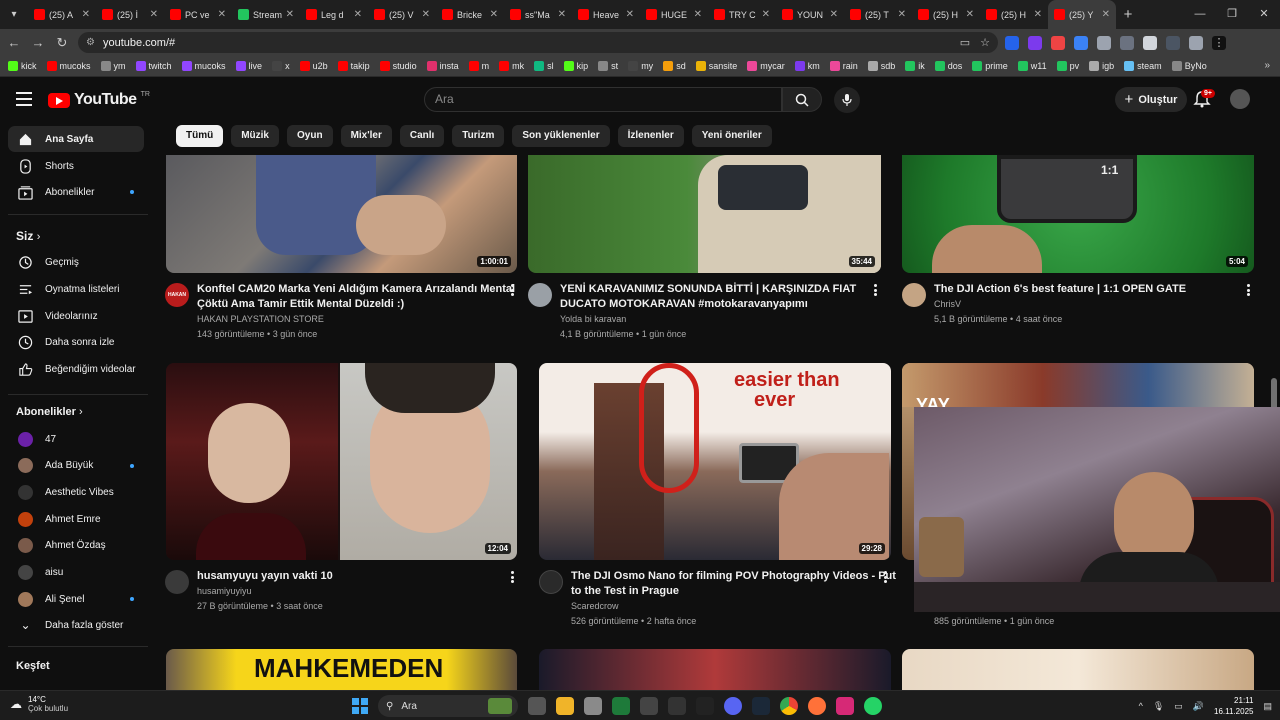 This screenshot has width=1280, height=720. Describe the element at coordinates (606, 14) in the screenshot. I see `browser-tab: Heave ✕` at that location.